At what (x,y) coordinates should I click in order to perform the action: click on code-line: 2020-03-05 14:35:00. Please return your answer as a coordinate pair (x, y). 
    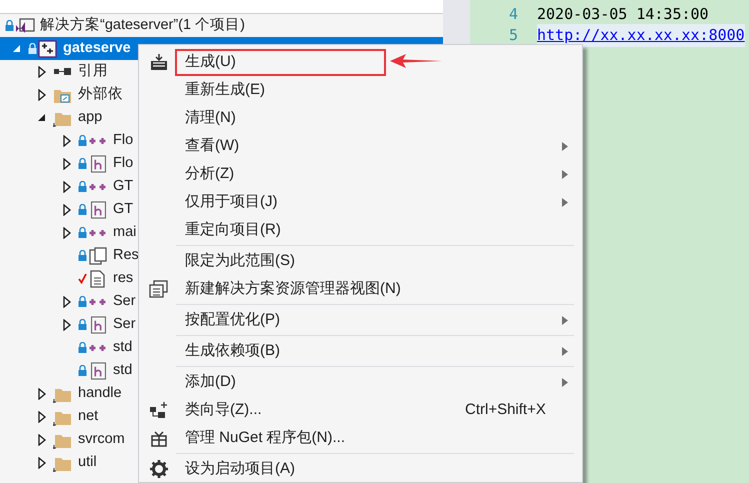
    Looking at the image, I should click on (623, 15).